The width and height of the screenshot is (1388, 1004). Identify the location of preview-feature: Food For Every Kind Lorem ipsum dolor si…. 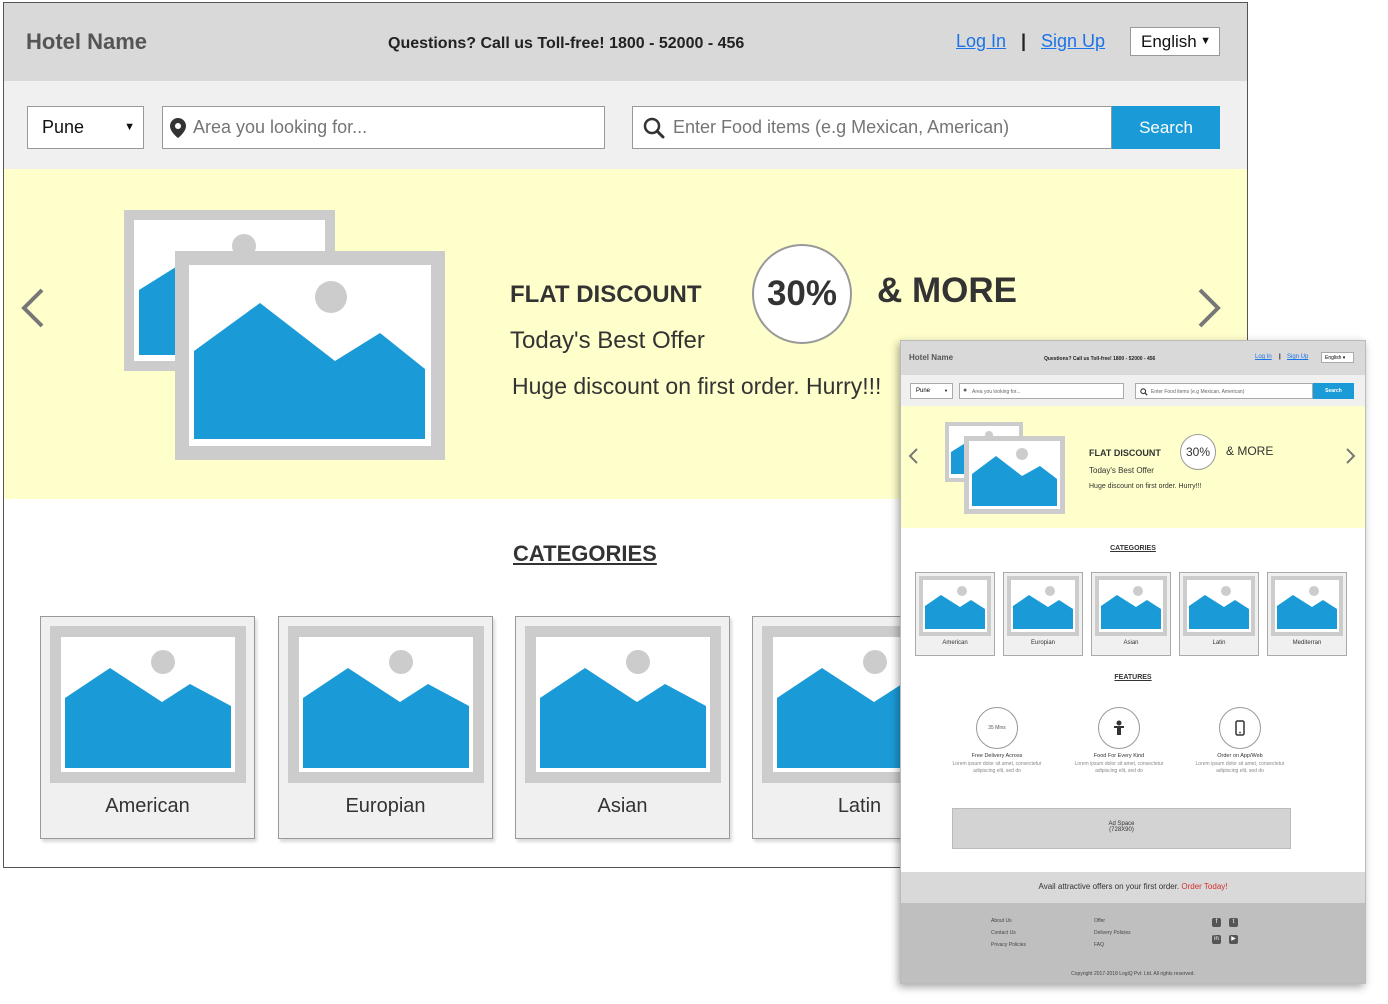
(1119, 741).